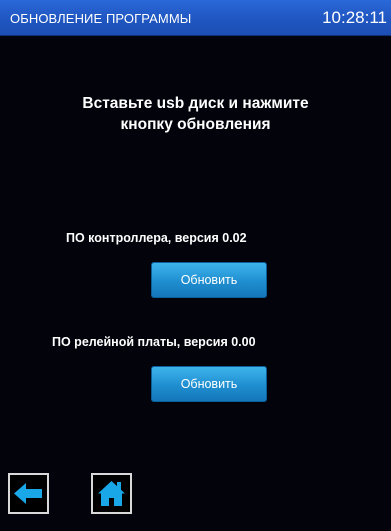 The image size is (391, 531). I want to click on clock: 10:28:11, so click(354, 17).